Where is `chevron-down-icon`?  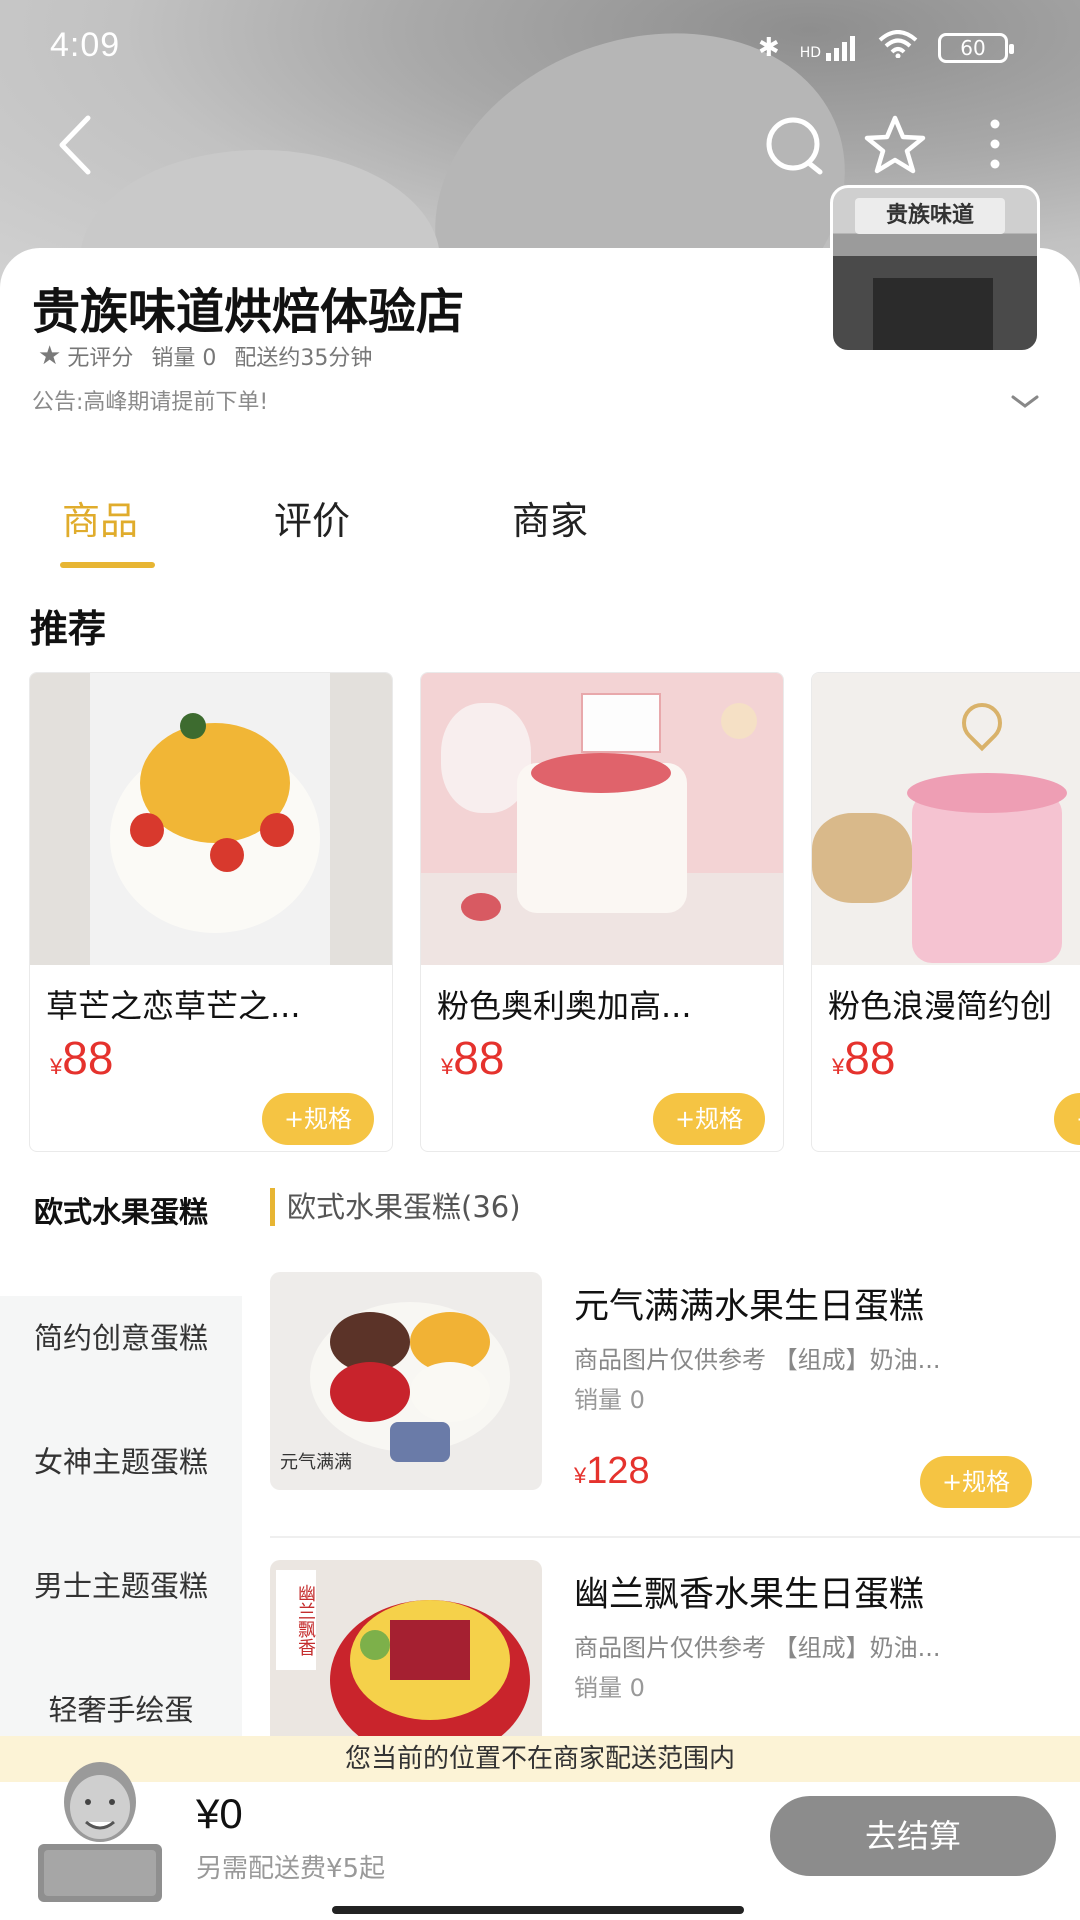 chevron-down-icon is located at coordinates (1025, 401).